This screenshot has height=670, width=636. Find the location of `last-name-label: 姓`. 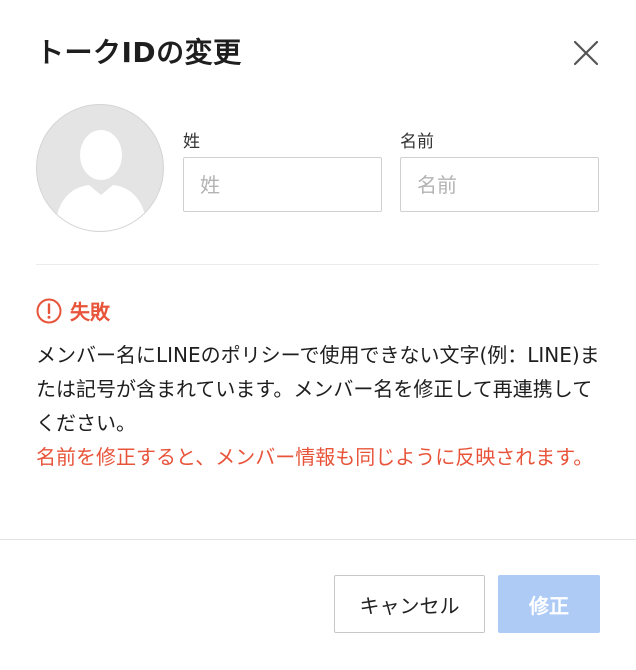

last-name-label: 姓 is located at coordinates (191, 142).